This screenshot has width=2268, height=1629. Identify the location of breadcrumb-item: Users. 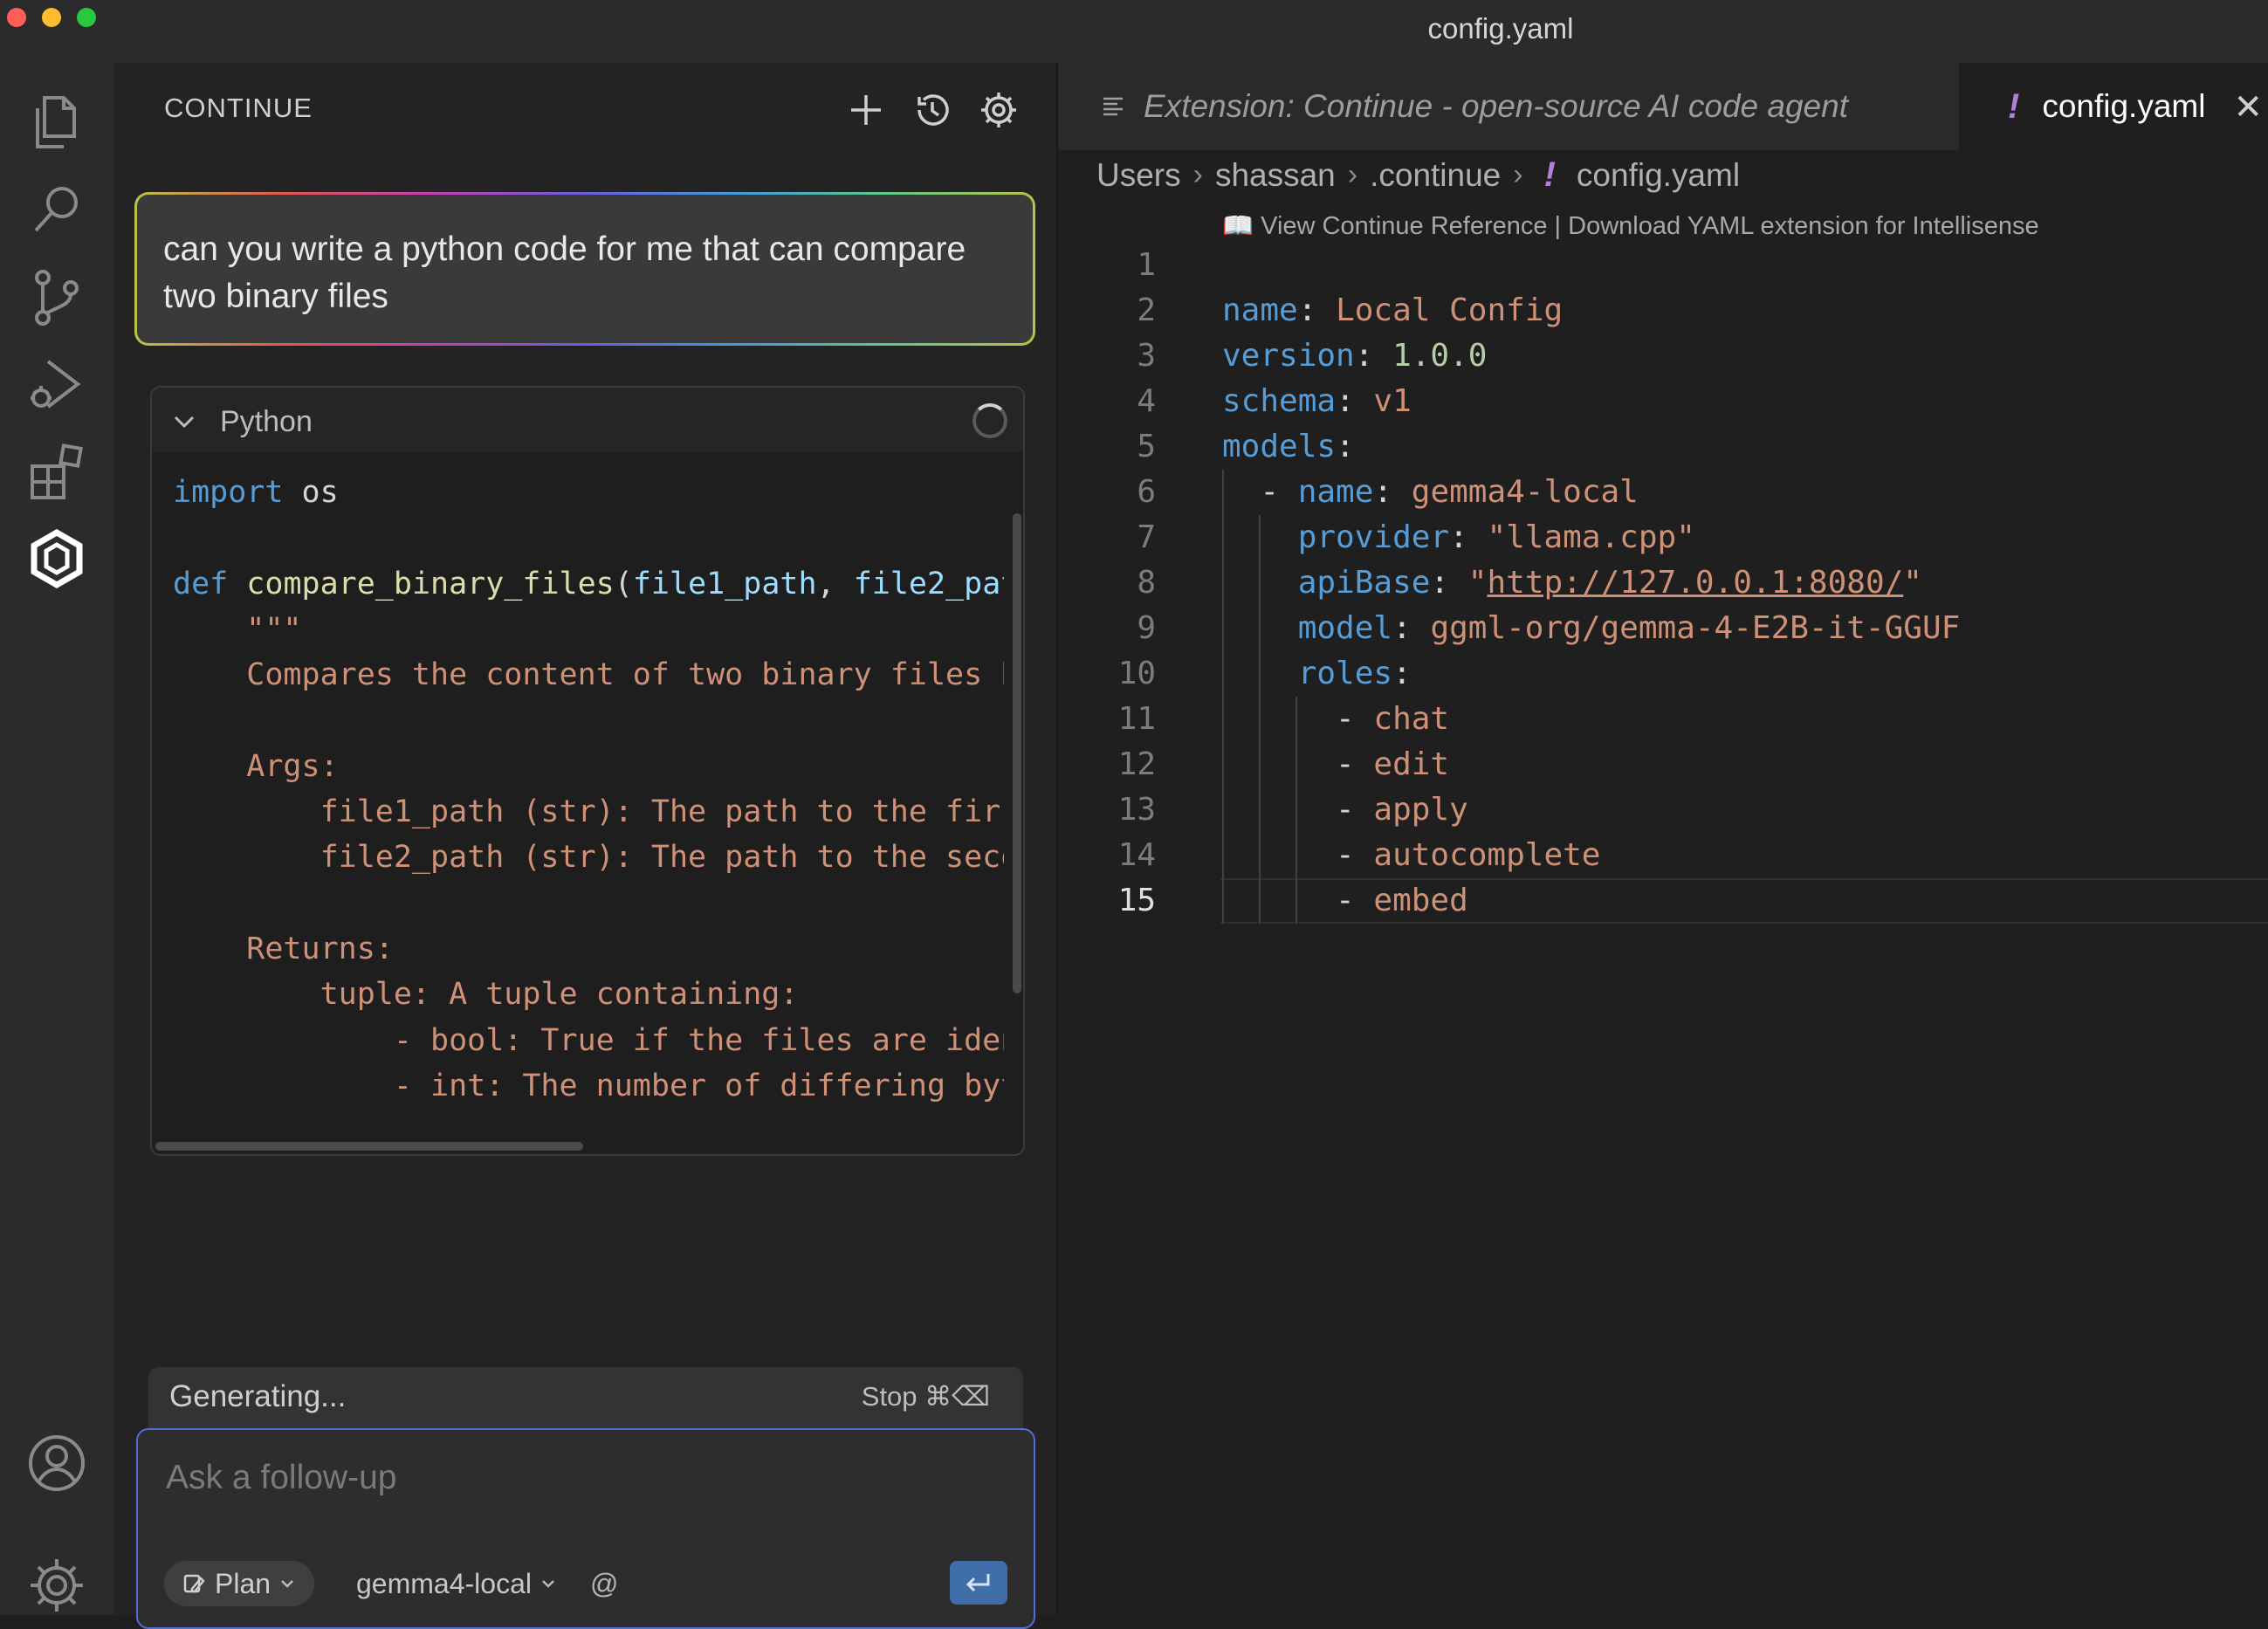
(1138, 175).